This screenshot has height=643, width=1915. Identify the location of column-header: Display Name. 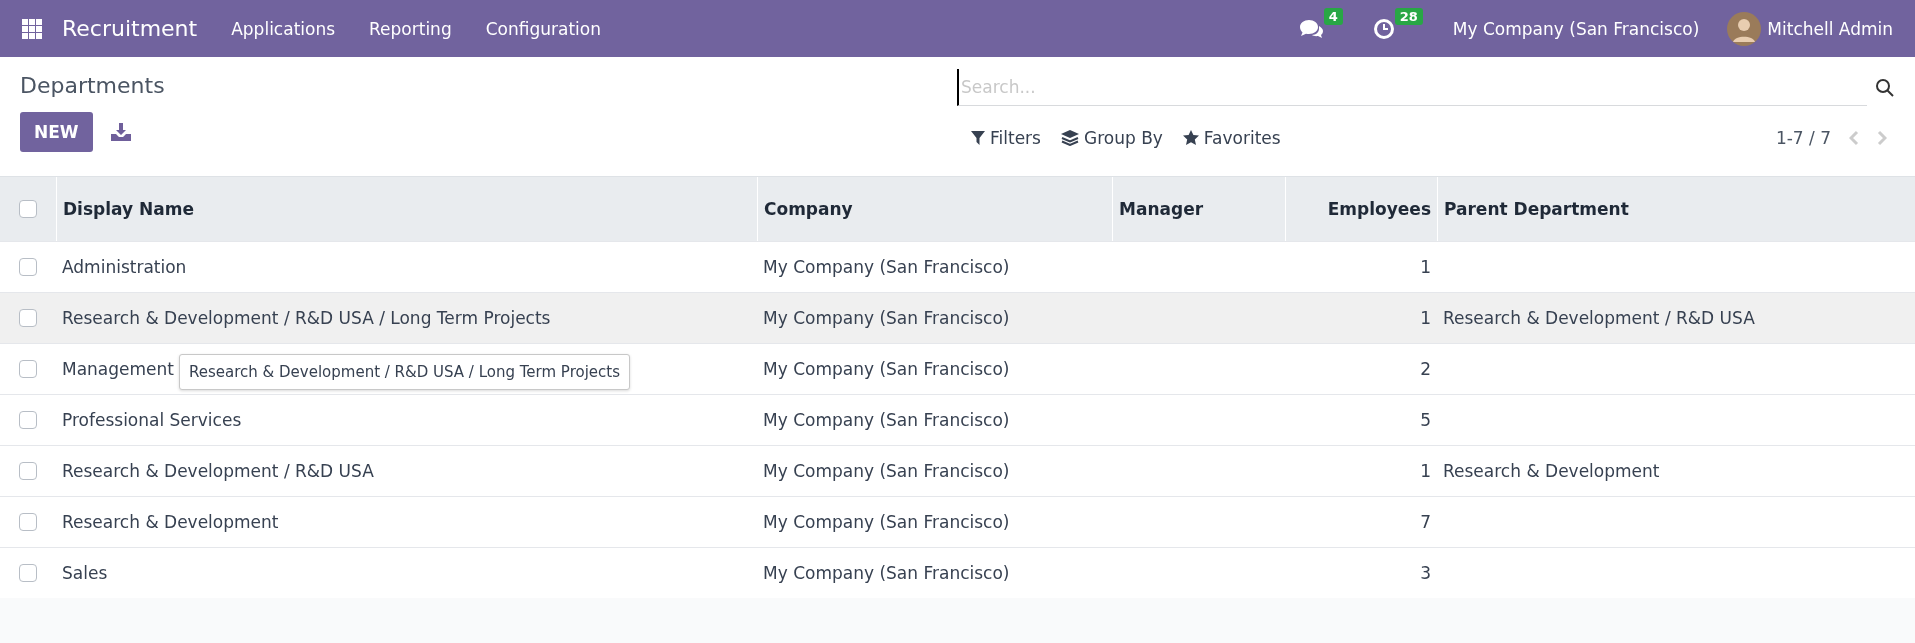
(406, 209).